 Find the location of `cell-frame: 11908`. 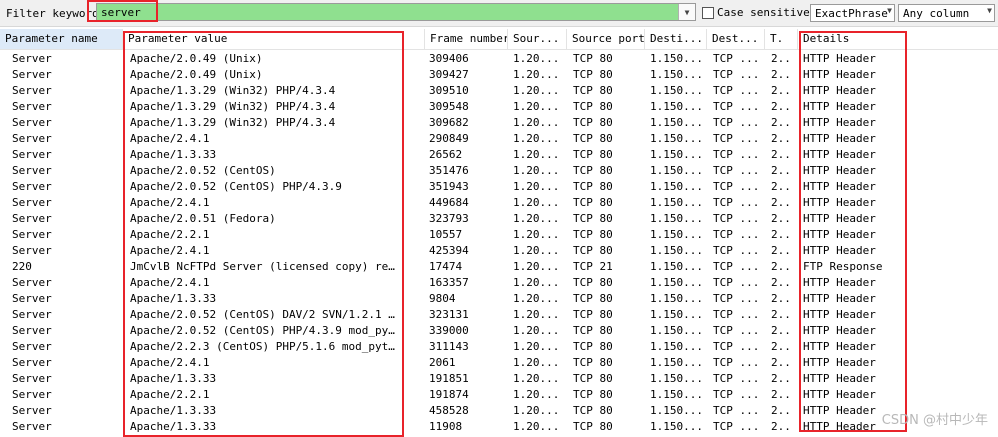

cell-frame: 11908 is located at coordinates (446, 426).